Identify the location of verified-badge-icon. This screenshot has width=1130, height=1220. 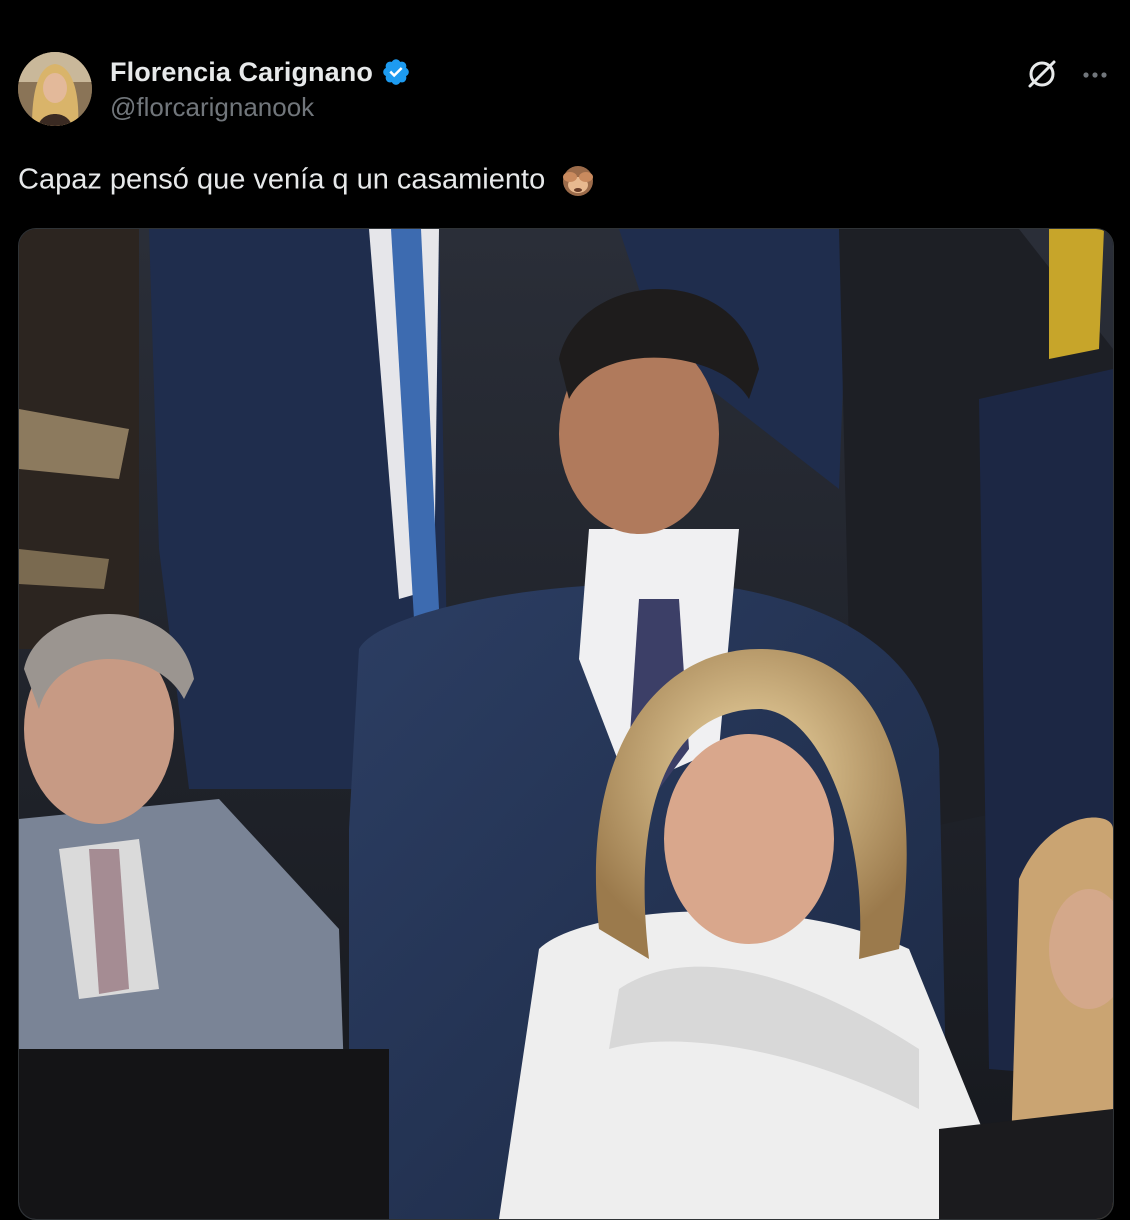
(396, 72).